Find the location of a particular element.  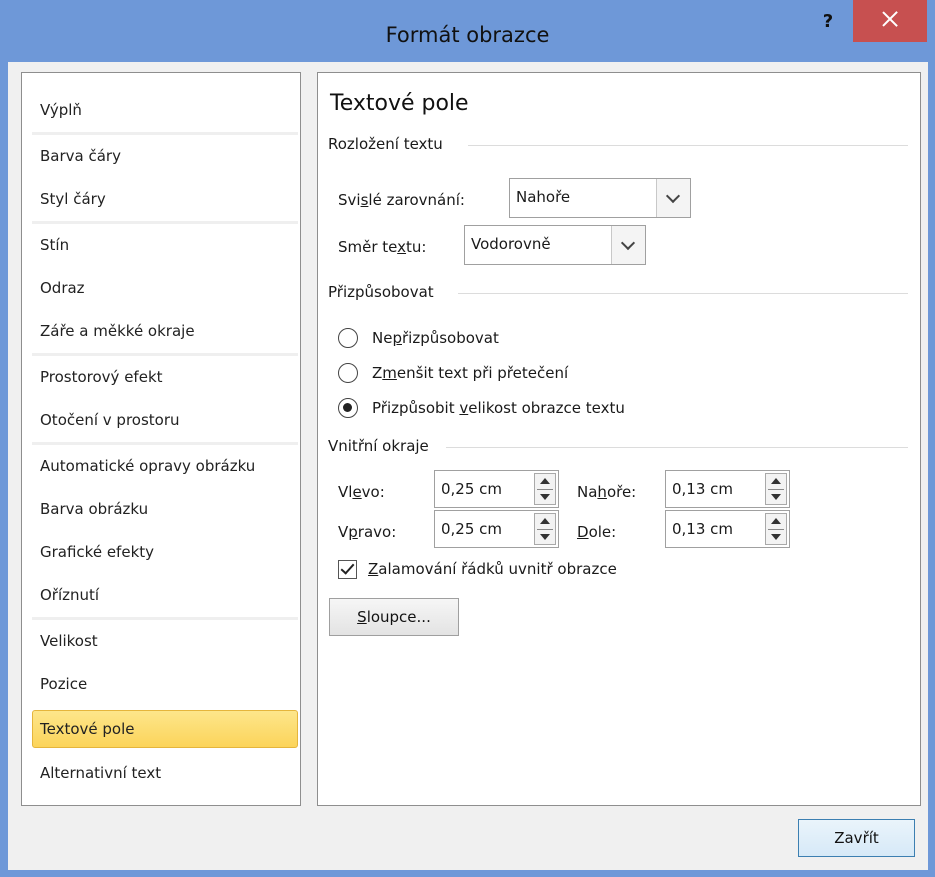

section-layout: Rozložení textu is located at coordinates (385, 144).